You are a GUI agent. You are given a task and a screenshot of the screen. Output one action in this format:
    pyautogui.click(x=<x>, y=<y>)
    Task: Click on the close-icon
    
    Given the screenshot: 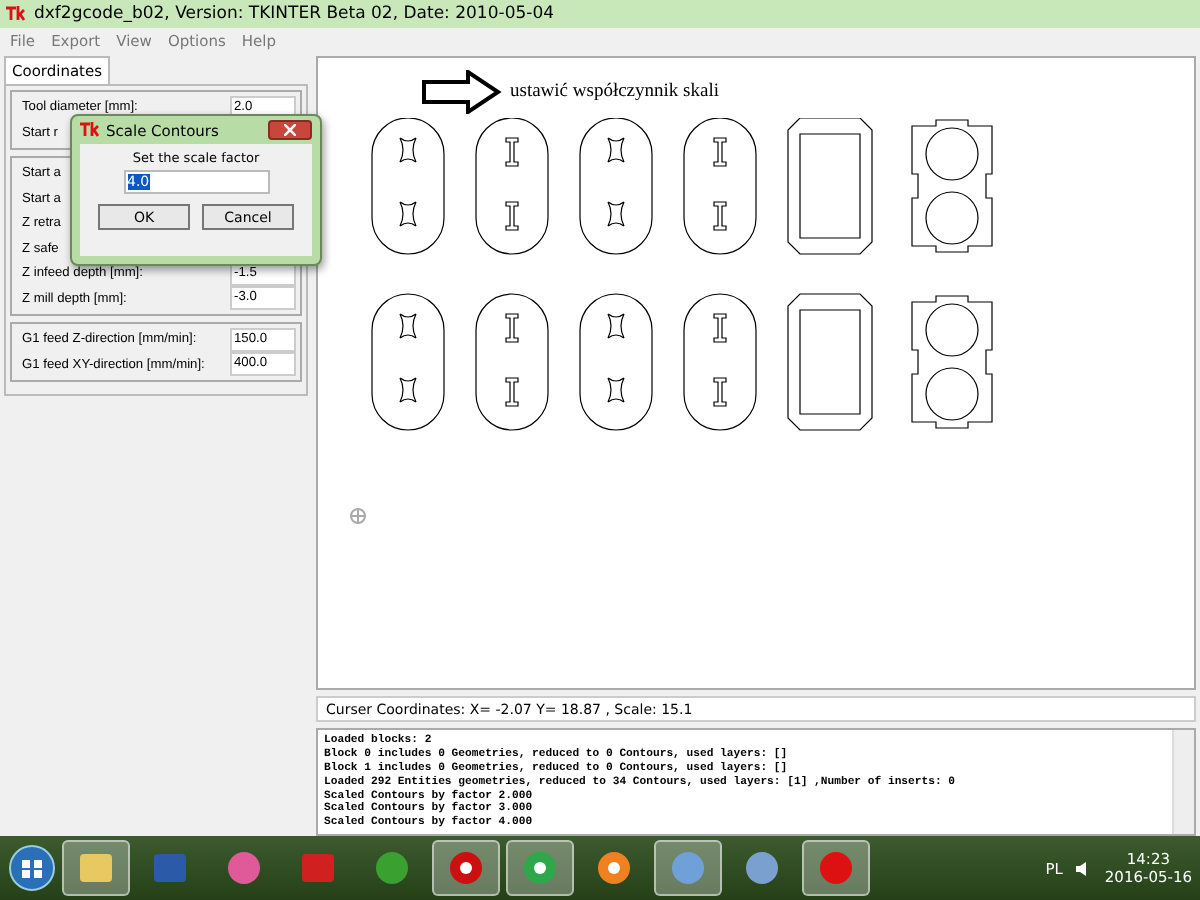 What is the action you would take?
    pyautogui.click(x=290, y=130)
    